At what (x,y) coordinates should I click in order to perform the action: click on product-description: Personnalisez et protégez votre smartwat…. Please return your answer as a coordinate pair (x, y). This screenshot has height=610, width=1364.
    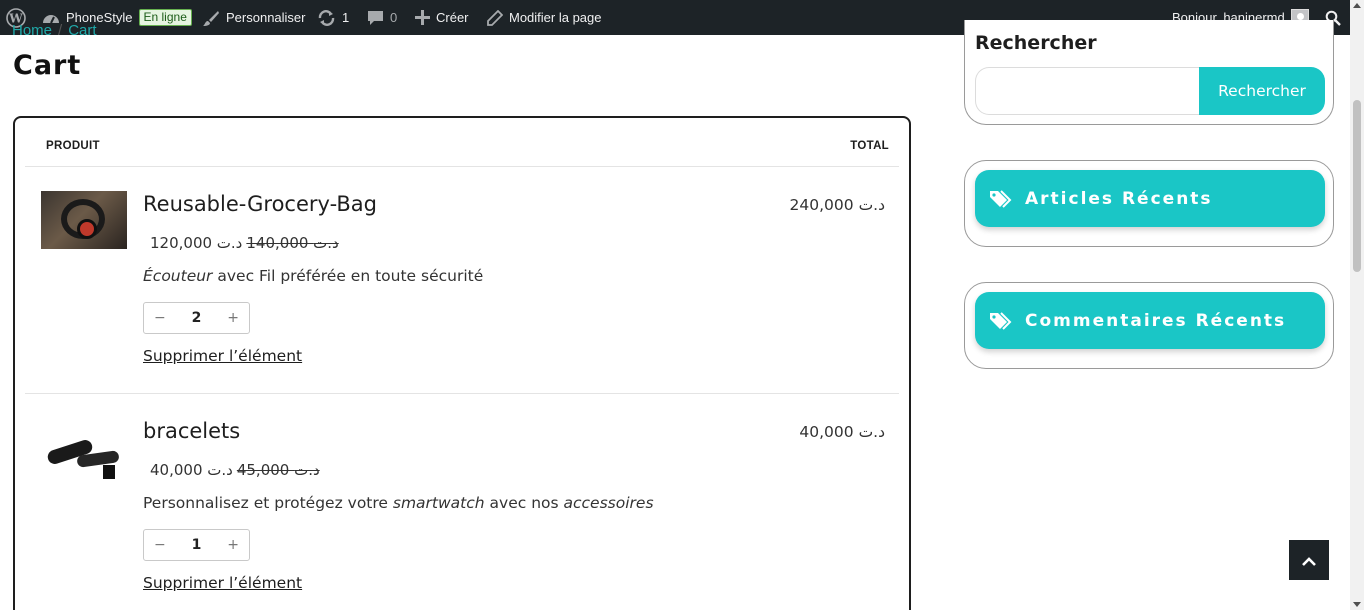
    Looking at the image, I should click on (398, 503).